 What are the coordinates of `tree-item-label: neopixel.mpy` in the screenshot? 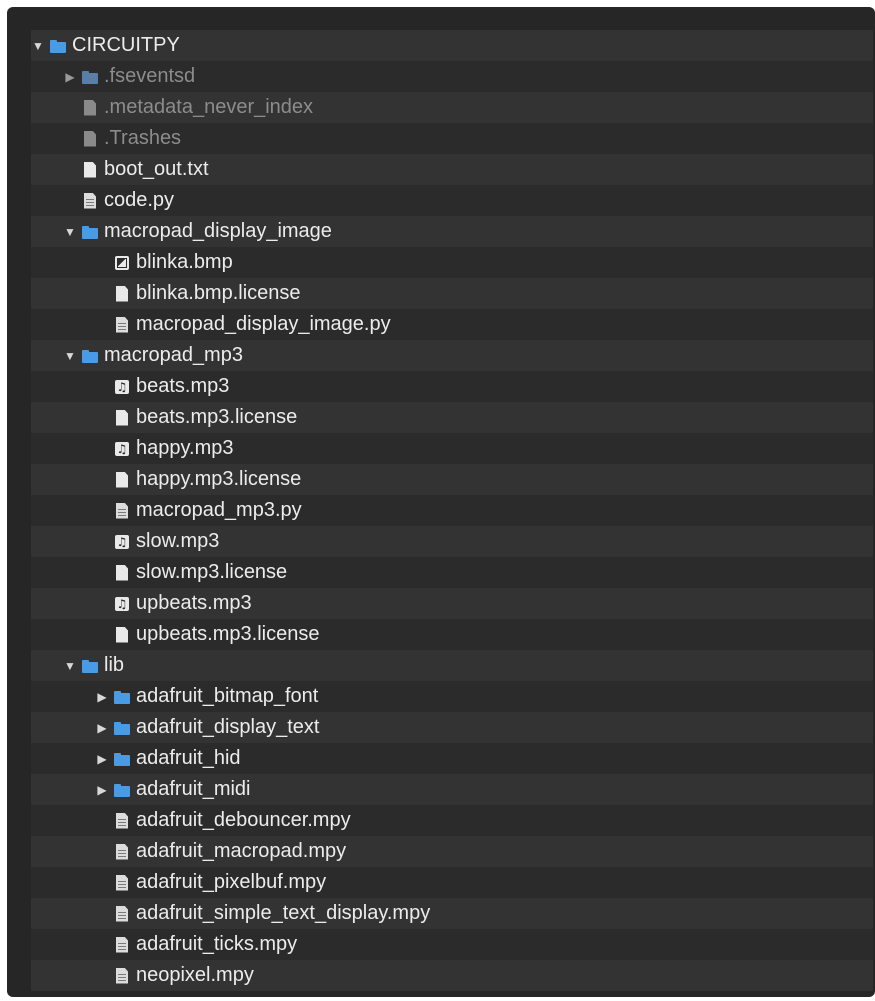 It's located at (195, 975).